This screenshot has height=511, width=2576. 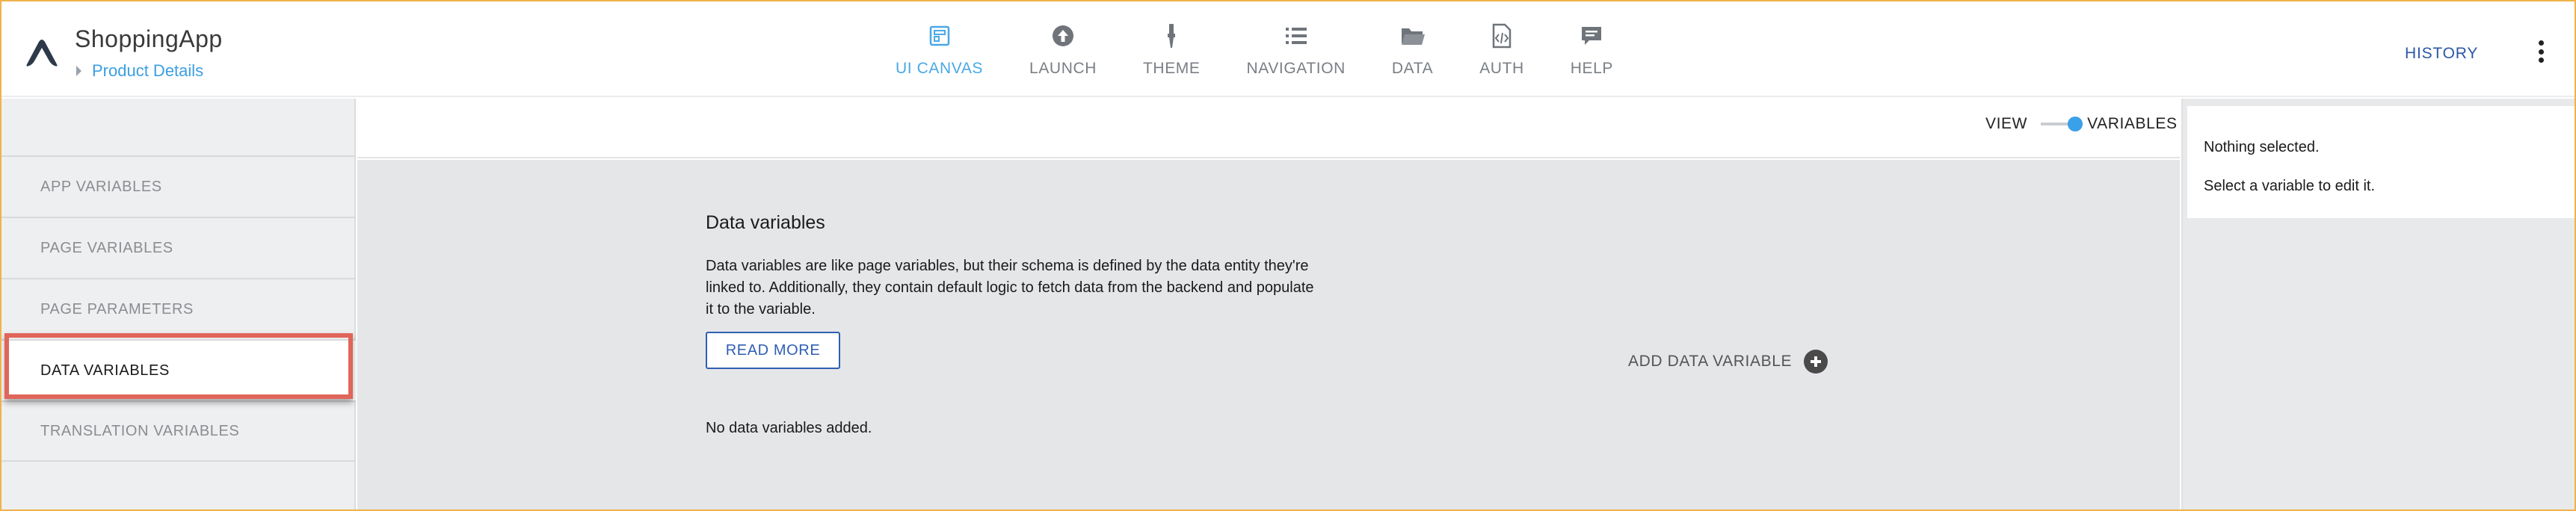 What do you see at coordinates (147, 71) in the screenshot?
I see `breadcrumb-page: Product Details` at bounding box center [147, 71].